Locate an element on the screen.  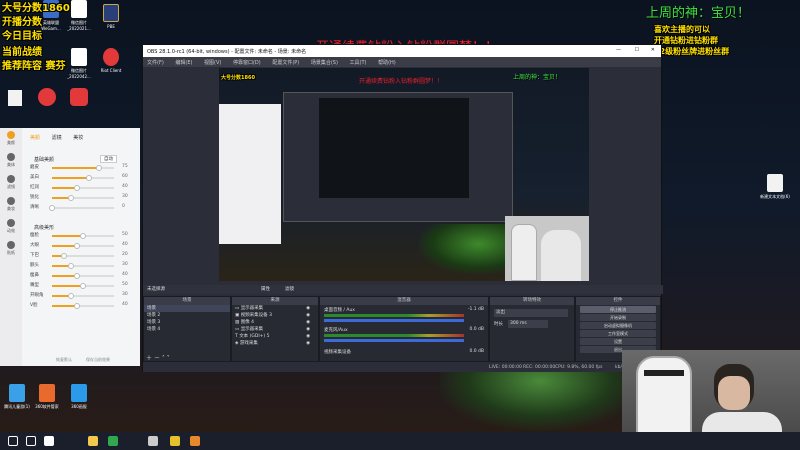
beauty-slider: 红润 40 is located at coordinates (83, 188).